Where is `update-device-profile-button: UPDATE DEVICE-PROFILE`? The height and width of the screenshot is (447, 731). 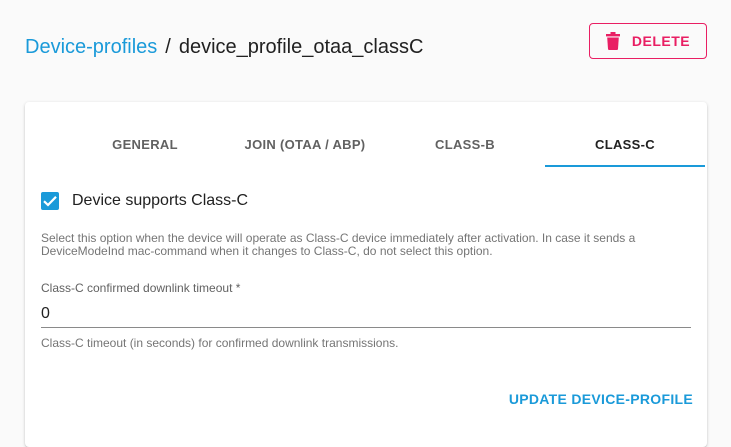 update-device-profile-button: UPDATE DEVICE-PROFILE is located at coordinates (598, 399).